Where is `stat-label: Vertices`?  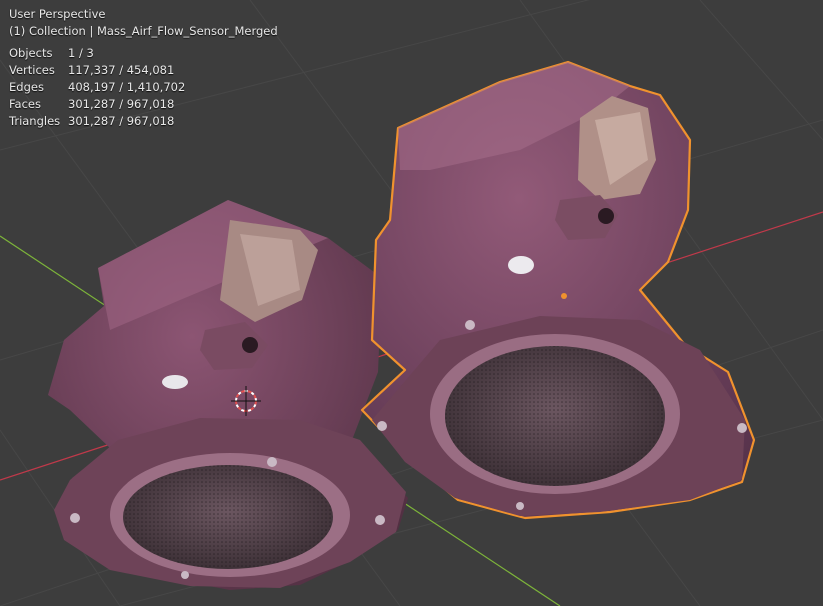 stat-label: Vertices is located at coordinates (32, 70).